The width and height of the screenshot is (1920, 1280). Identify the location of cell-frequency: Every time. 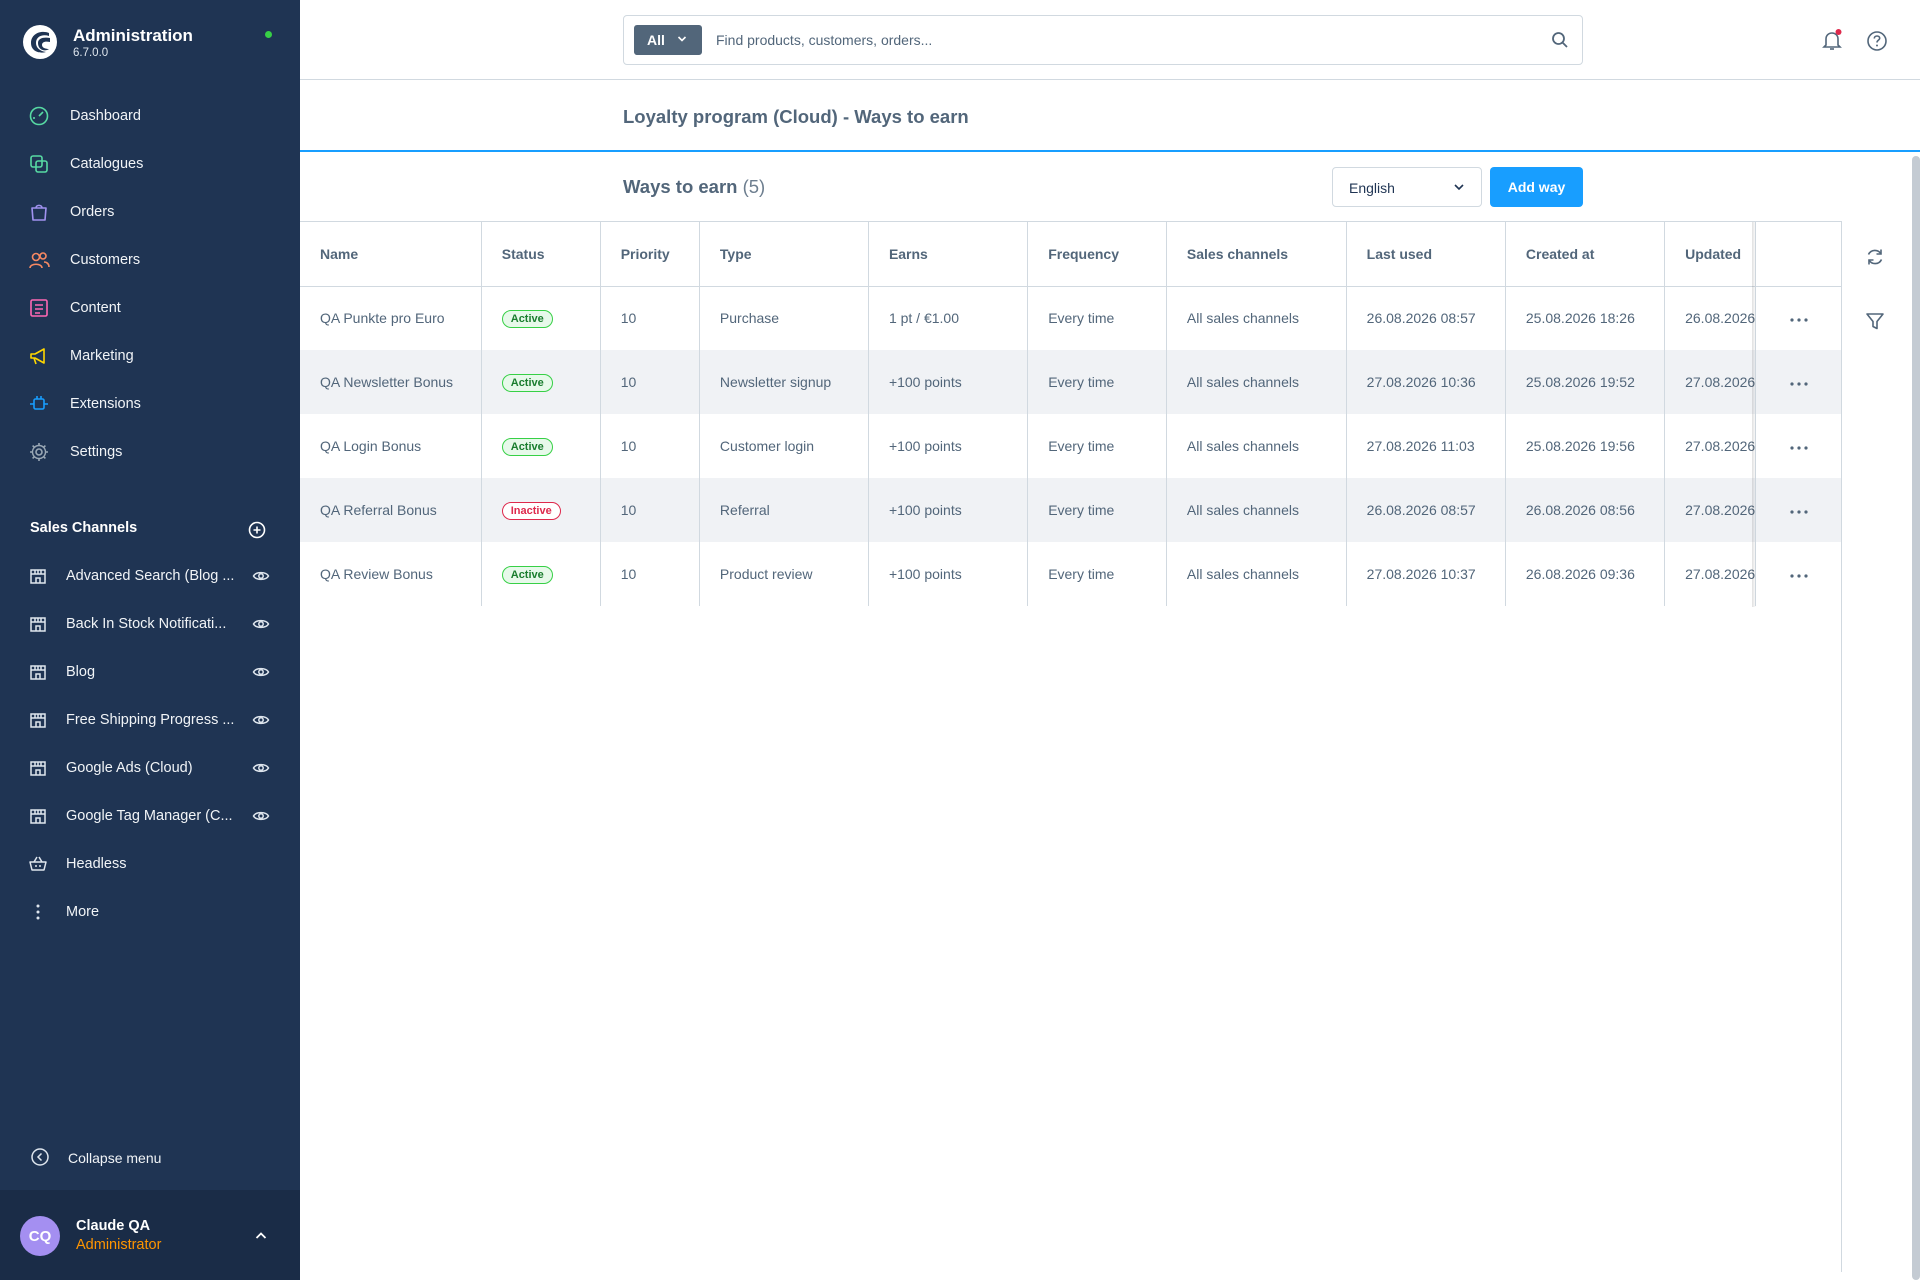
(1097, 446).